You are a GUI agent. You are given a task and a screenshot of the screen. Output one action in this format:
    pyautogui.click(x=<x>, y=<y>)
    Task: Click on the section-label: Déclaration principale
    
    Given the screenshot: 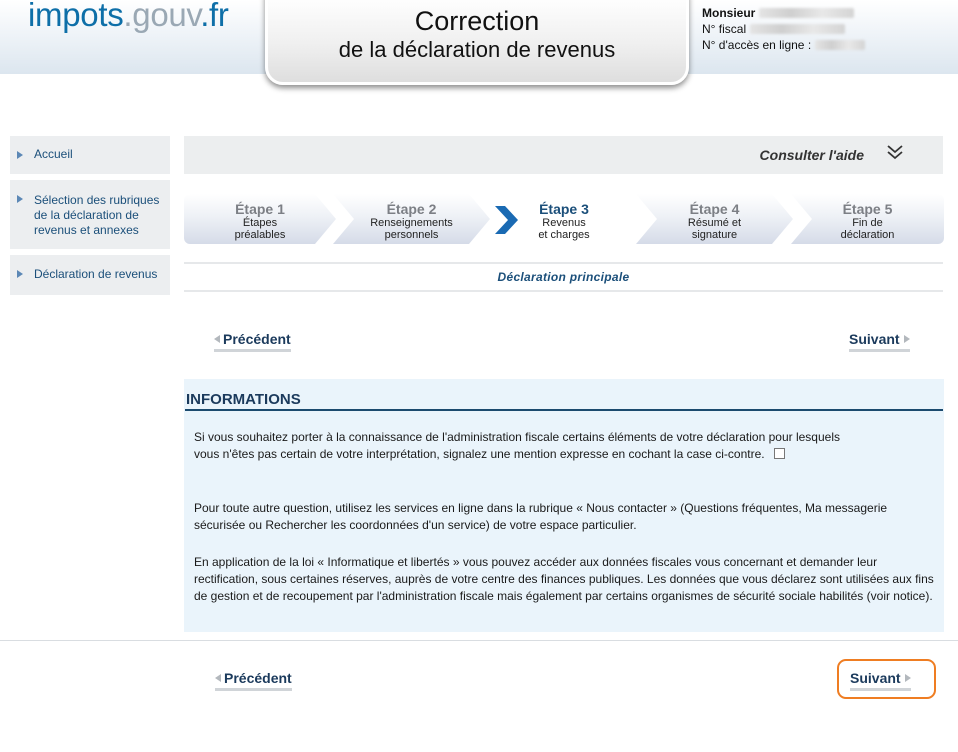 What is the action you would take?
    pyautogui.click(x=563, y=277)
    